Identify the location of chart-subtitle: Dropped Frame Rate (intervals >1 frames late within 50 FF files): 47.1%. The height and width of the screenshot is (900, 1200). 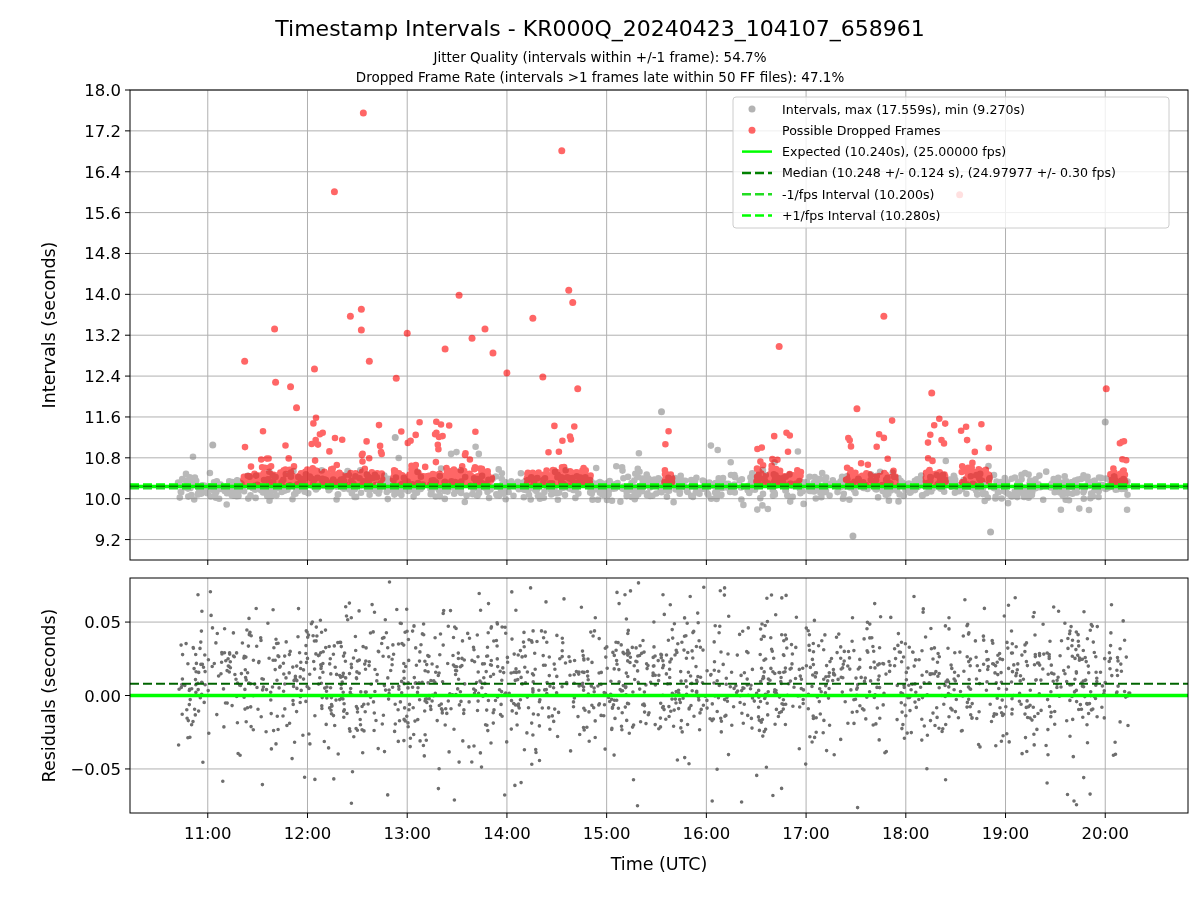
(600, 77).